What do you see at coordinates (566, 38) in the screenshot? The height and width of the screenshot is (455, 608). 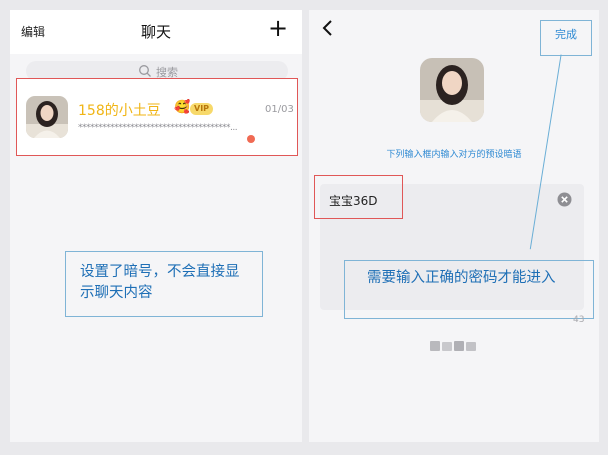 I see `done-button: 完成` at bounding box center [566, 38].